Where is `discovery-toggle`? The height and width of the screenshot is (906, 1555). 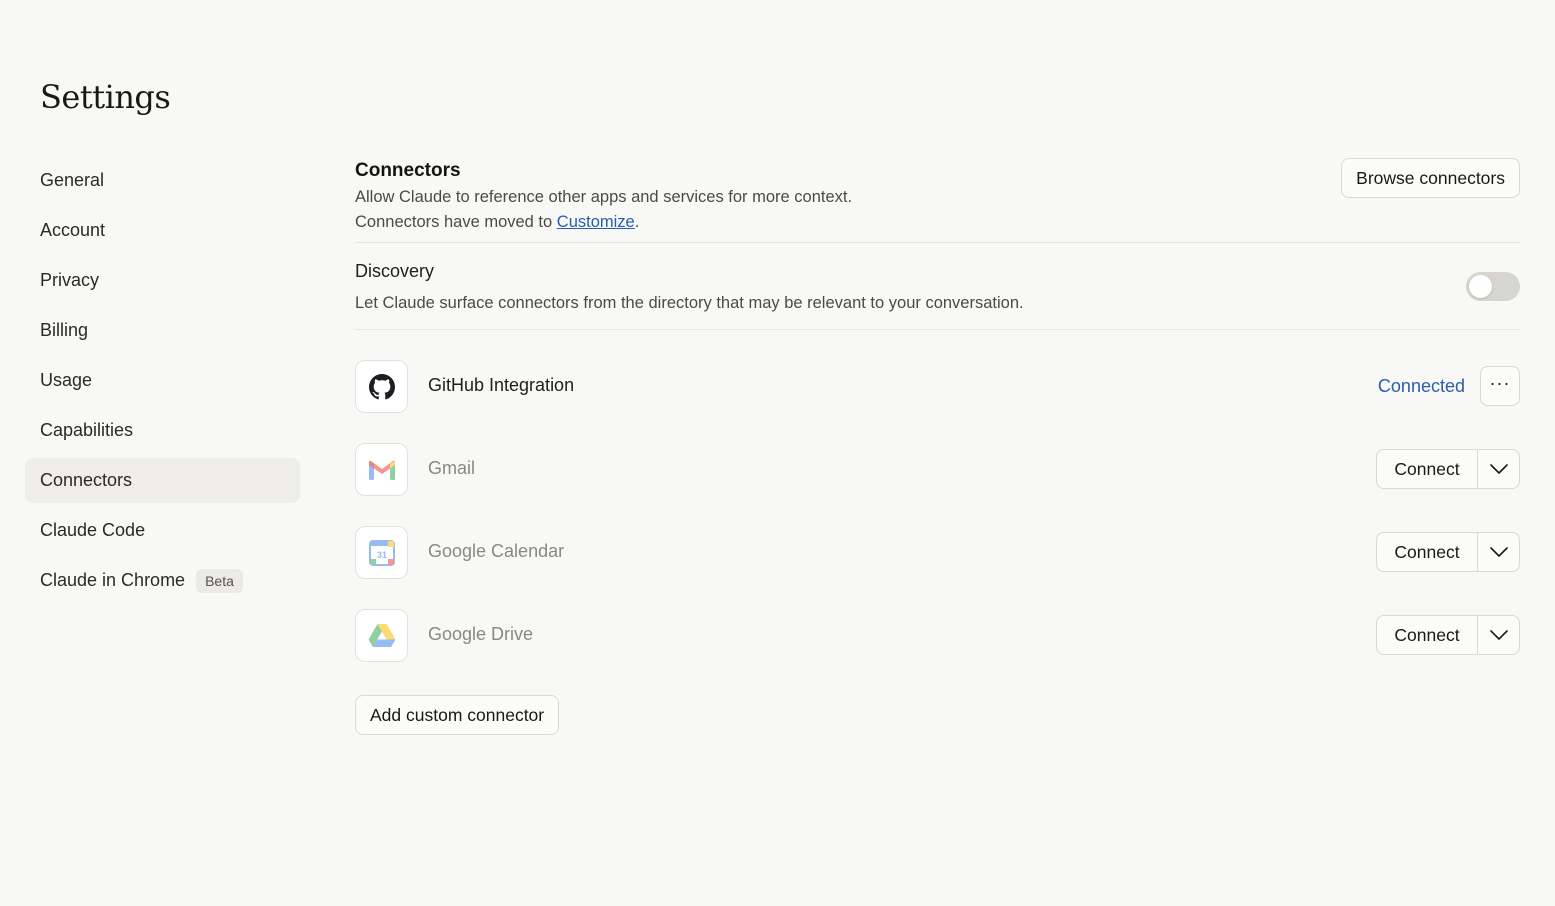 discovery-toggle is located at coordinates (1493, 286).